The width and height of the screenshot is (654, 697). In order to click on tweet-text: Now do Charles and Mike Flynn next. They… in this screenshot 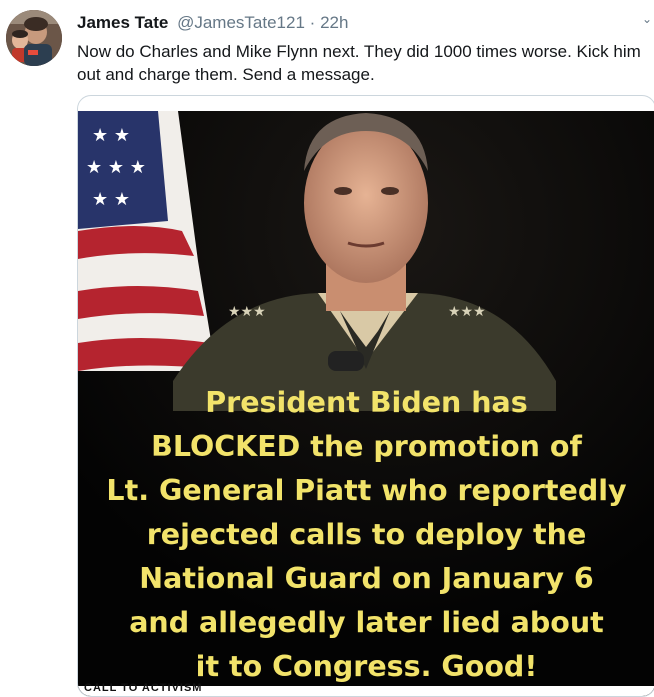, I will do `click(359, 63)`.